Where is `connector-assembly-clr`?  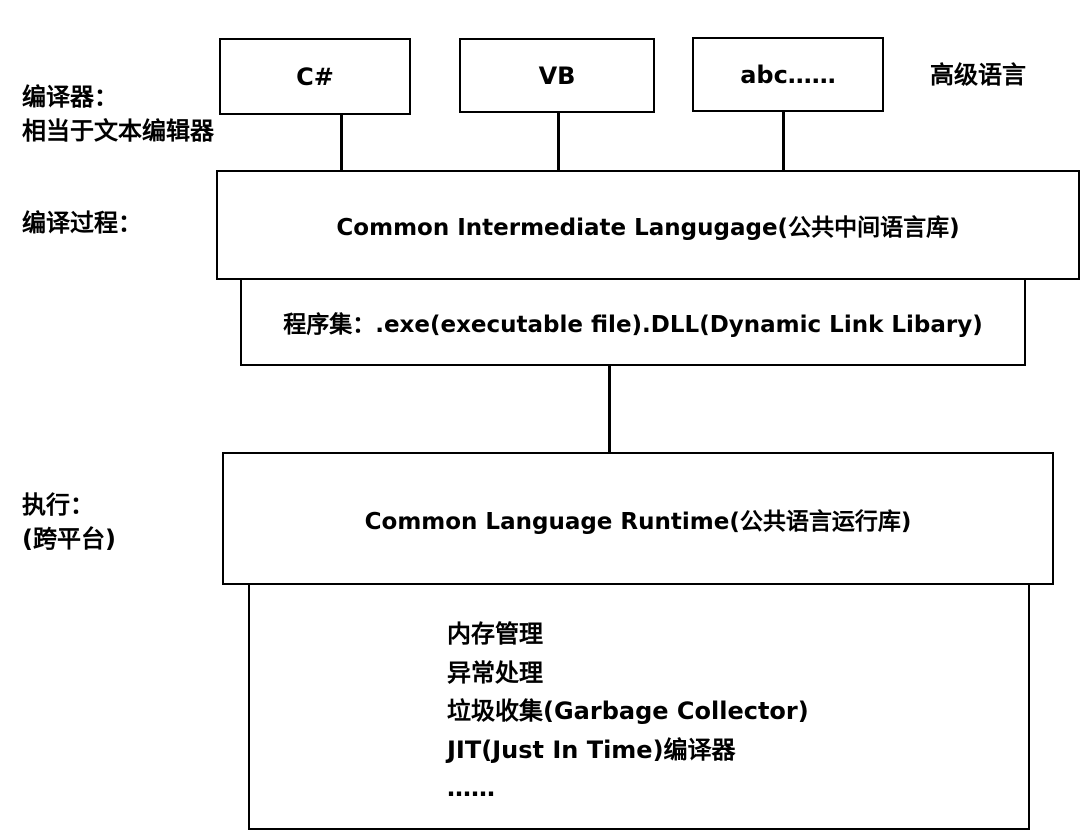 connector-assembly-clr is located at coordinates (609, 409).